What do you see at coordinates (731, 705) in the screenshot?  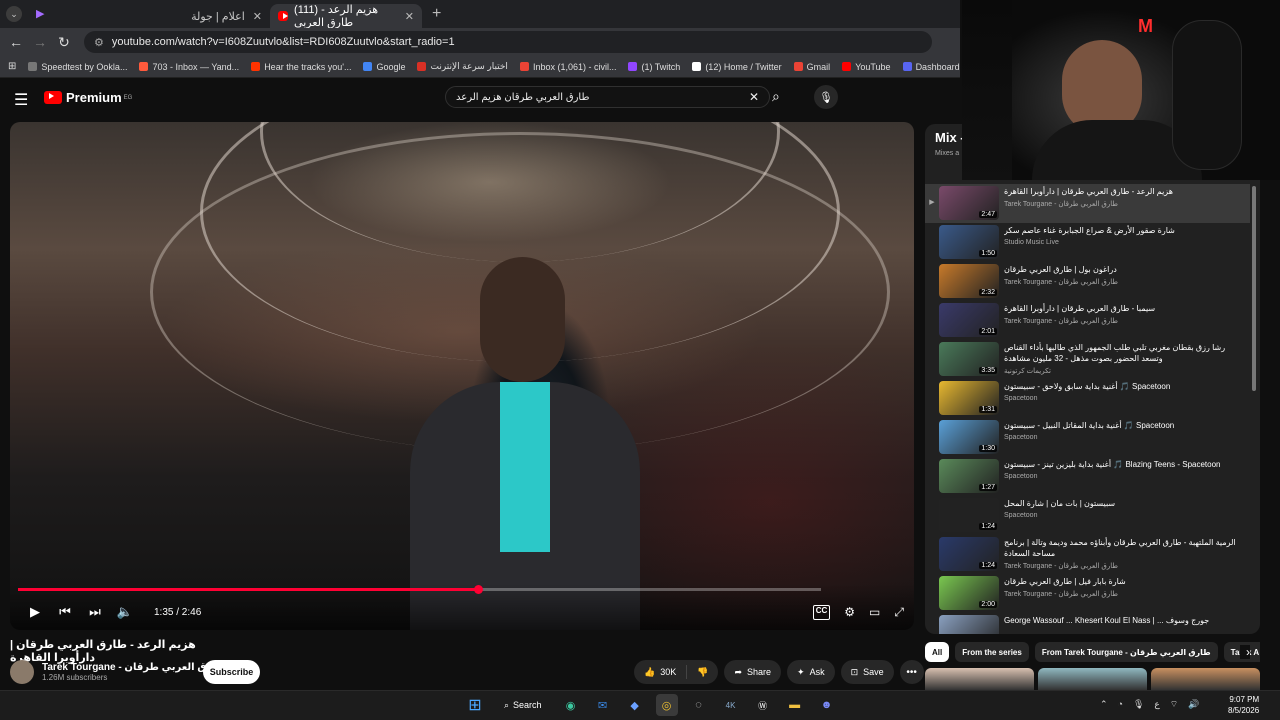 I see `4k-downloader-icon: 4K` at bounding box center [731, 705].